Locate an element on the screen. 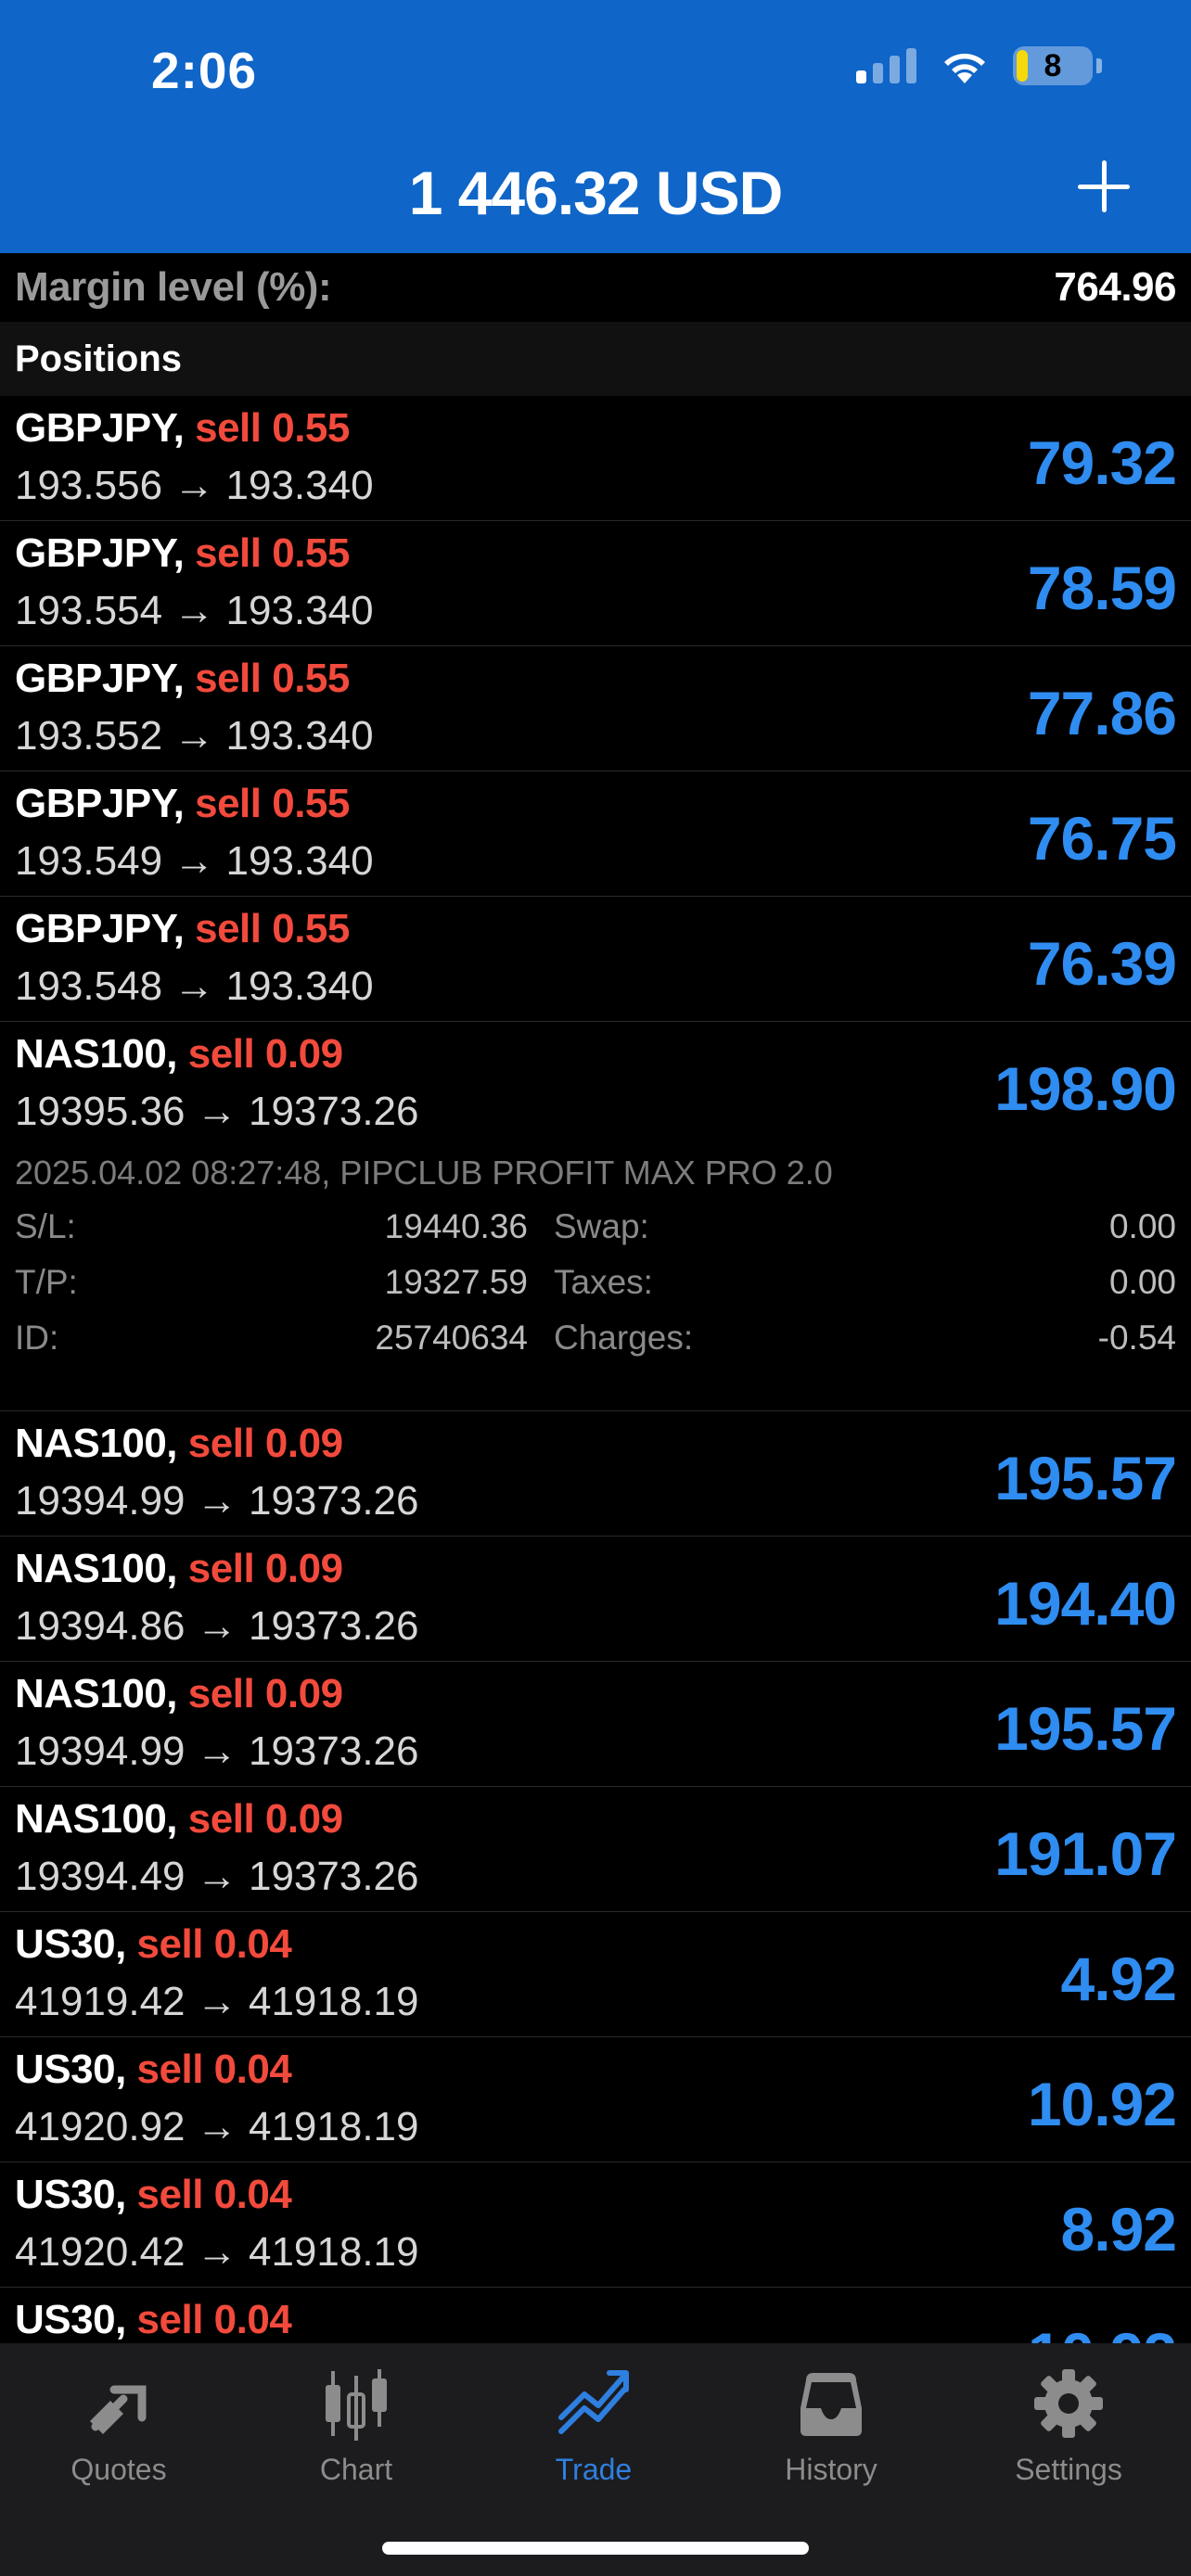 The width and height of the screenshot is (1191, 2576). swap-label: Swap: is located at coordinates (601, 1226).